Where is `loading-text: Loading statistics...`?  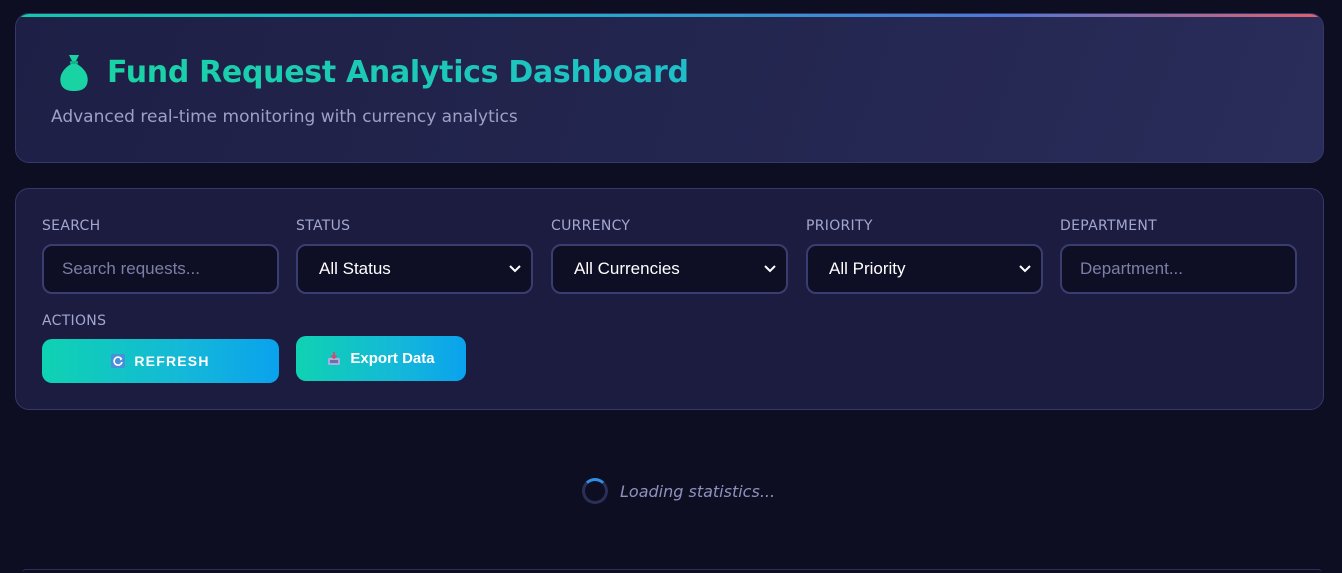 loading-text: Loading statistics... is located at coordinates (698, 491).